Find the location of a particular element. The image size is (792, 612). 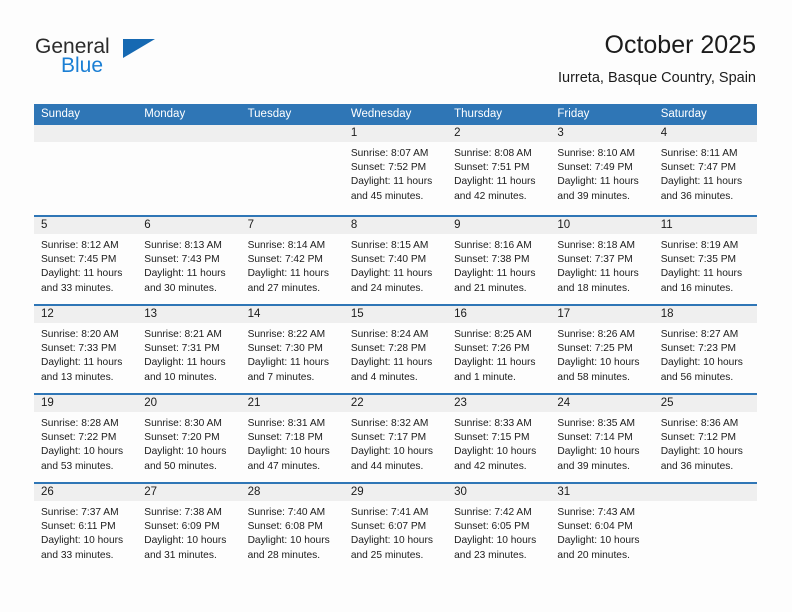

sunset-text: Sunset: 7:38 PM is located at coordinates (492, 260).